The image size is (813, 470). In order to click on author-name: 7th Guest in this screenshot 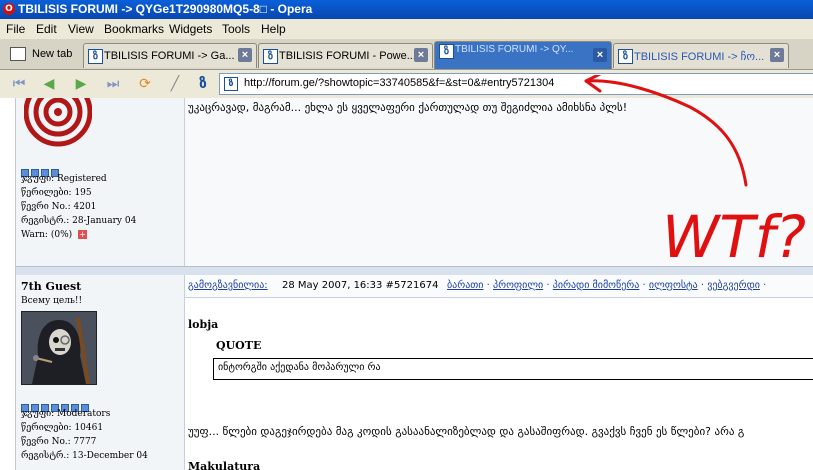, I will do `click(51, 286)`.